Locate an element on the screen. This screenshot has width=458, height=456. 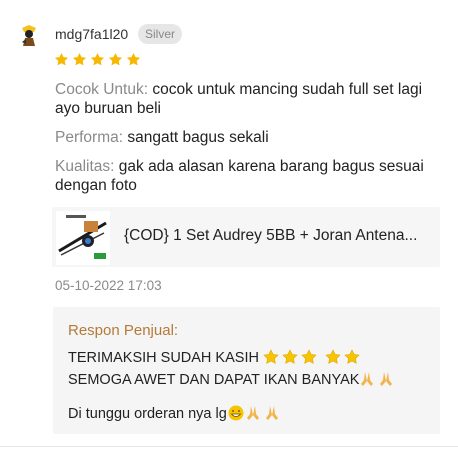
field-key: Kualitas: is located at coordinates (85, 166).